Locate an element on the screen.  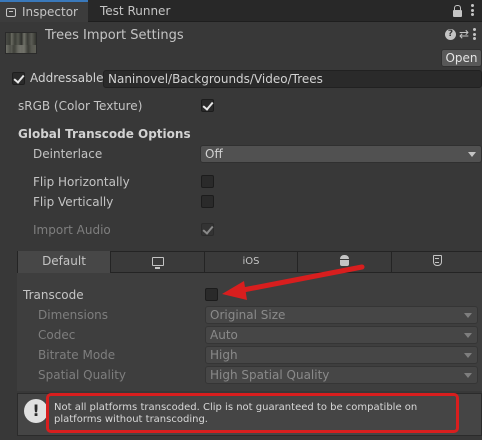
address-field: Naninovel/Backgrounds/Video/Trees is located at coordinates (292, 79).